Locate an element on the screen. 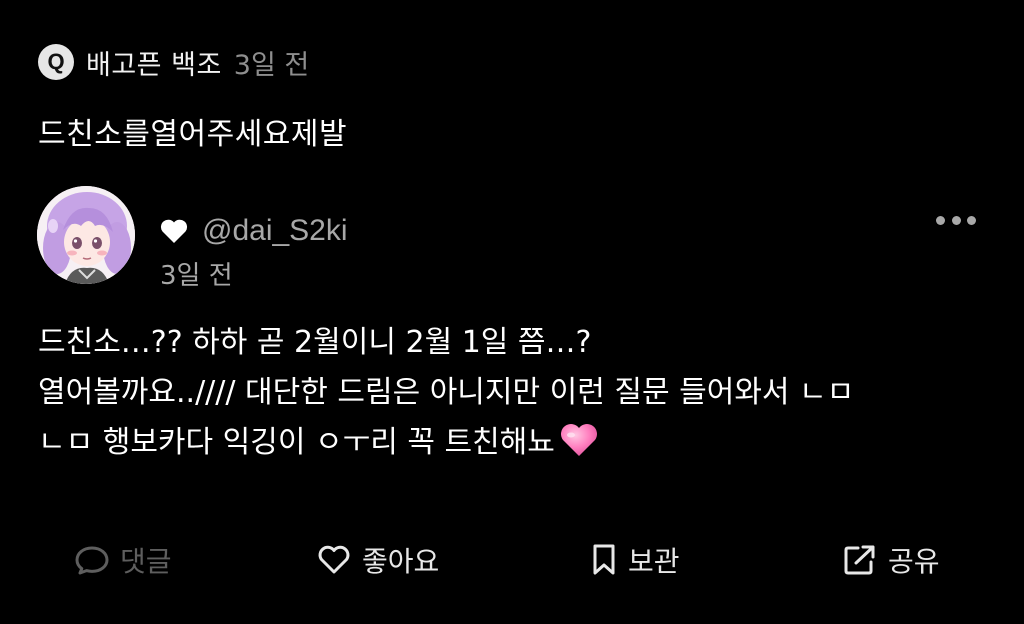 The height and width of the screenshot is (624, 1024). answer-text: 열어볼까요..//// 대단한 드림은 아니지만 이런 질문 들어와서 ㄴㅁ is located at coordinates (446, 392).